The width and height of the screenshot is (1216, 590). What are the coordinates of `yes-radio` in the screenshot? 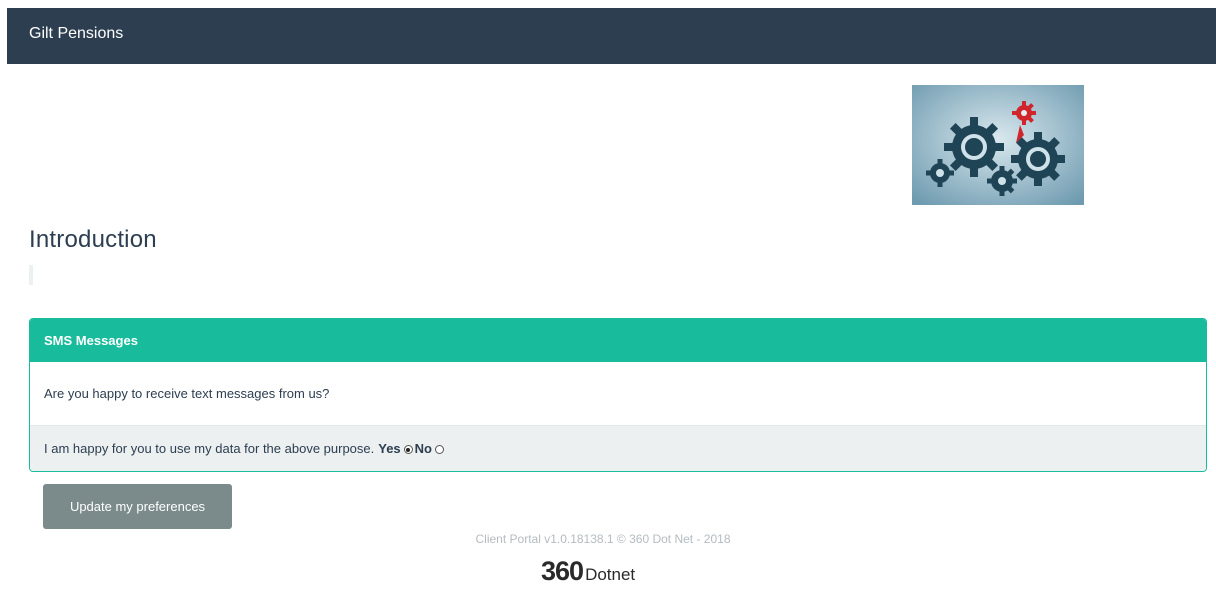 It's located at (408, 449).